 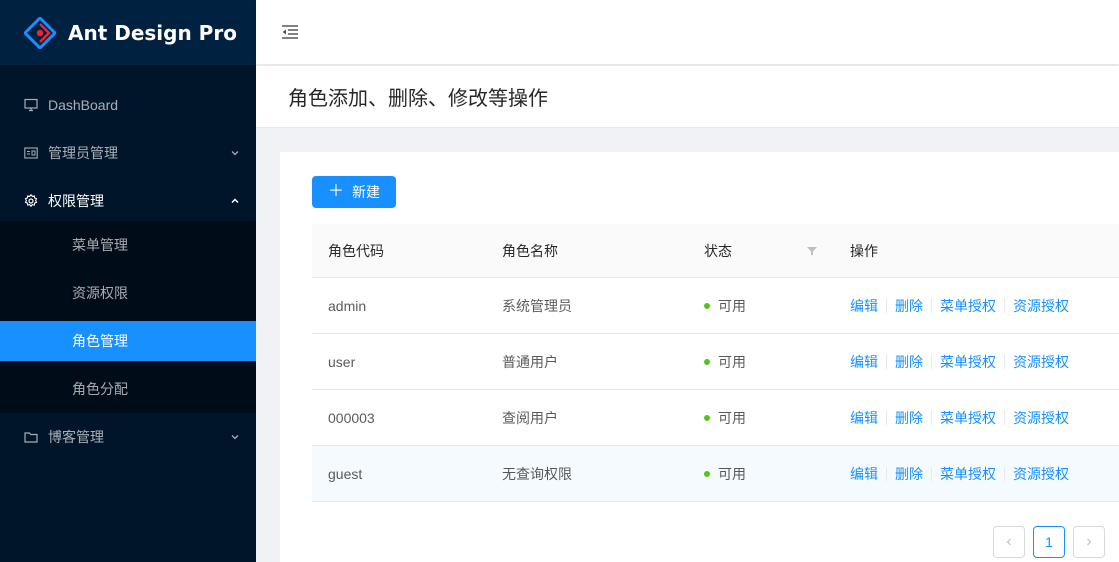 I want to click on sidebar-item-label: 角色分配, so click(x=100, y=389).